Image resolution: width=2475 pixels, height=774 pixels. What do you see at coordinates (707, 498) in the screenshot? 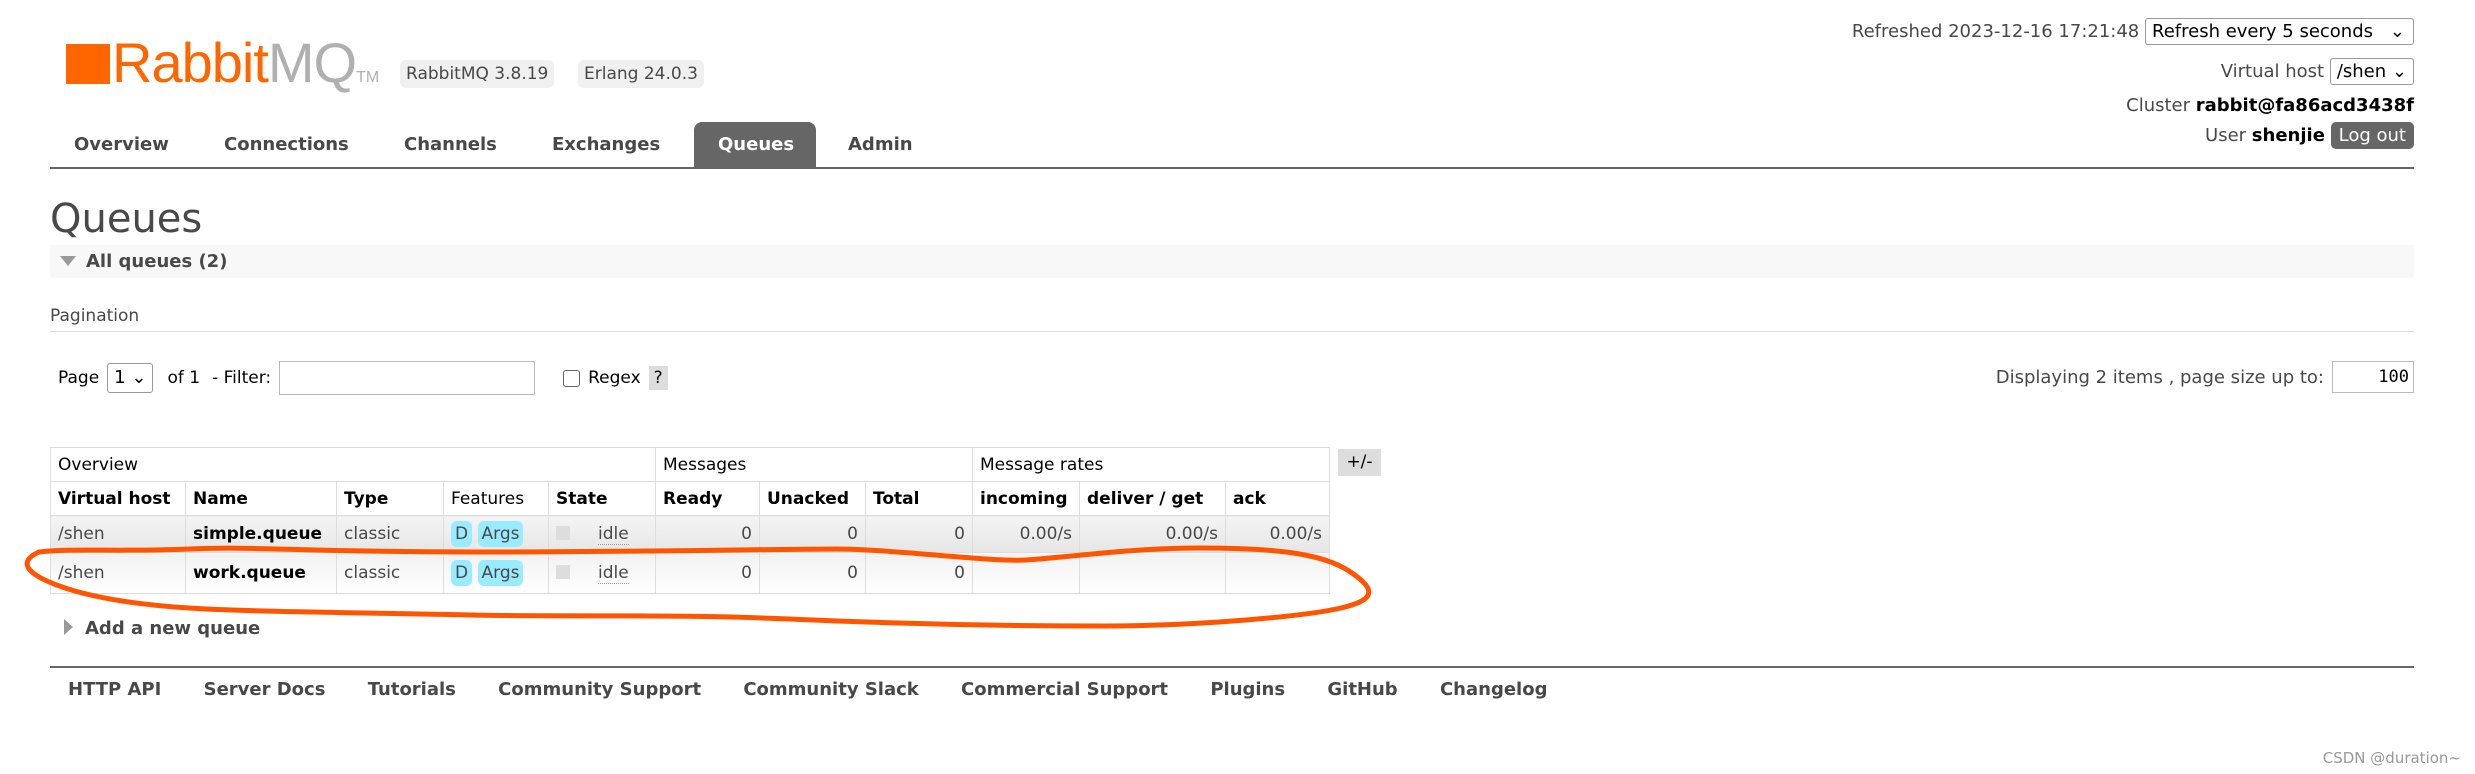
I see `col-ready: Ready` at bounding box center [707, 498].